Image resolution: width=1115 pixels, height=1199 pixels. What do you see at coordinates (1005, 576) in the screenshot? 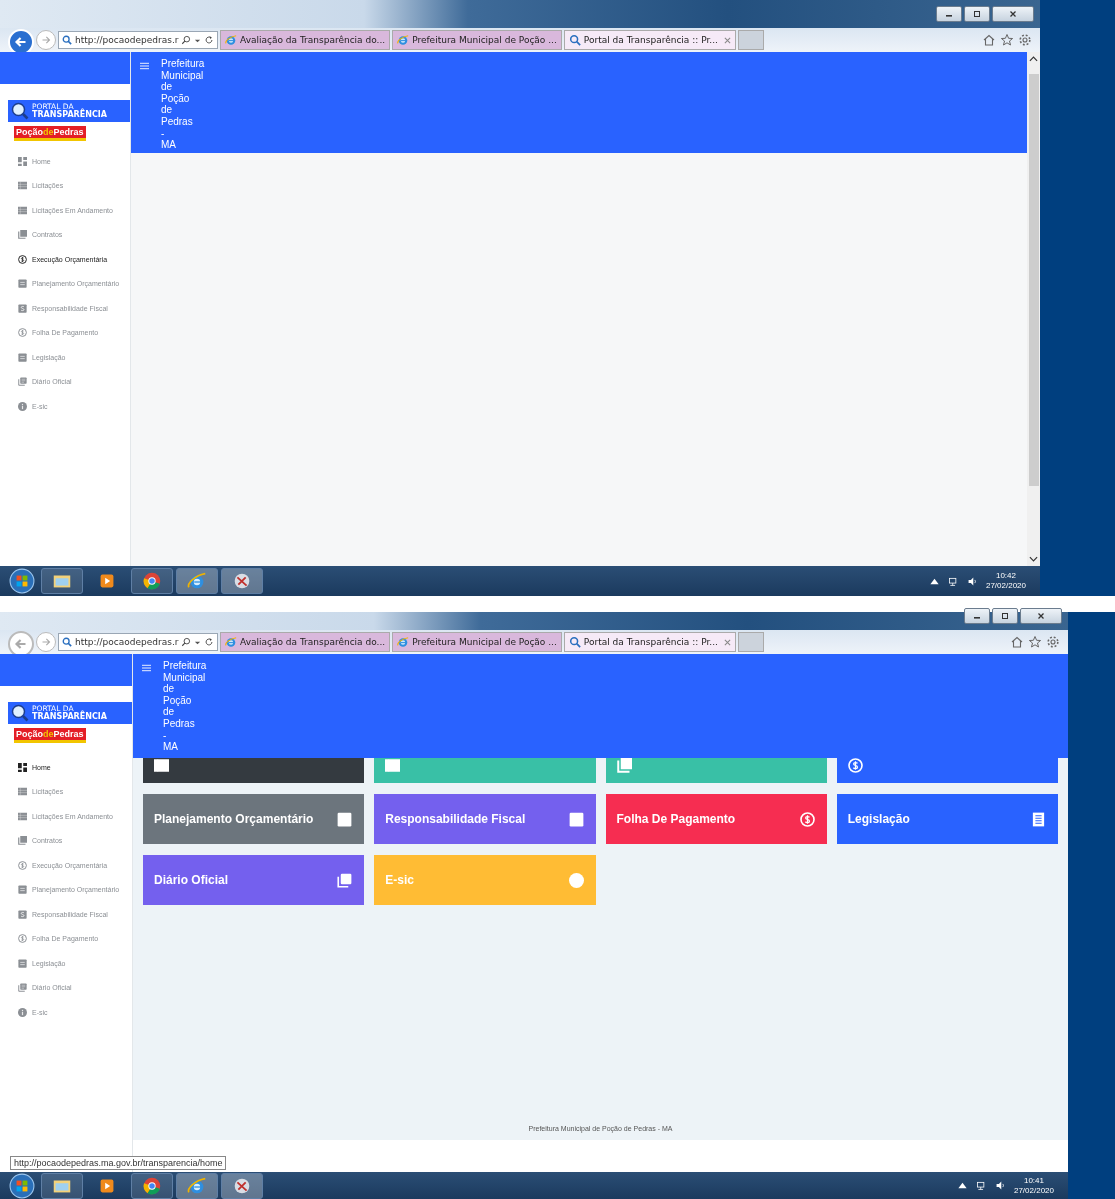
I see `clock-time: 10:42` at bounding box center [1005, 576].